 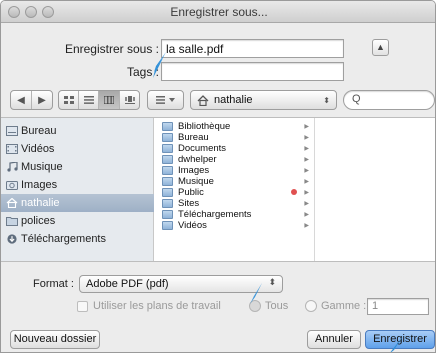 I want to click on chevron-up-icon: ▲, so click(x=380, y=47).